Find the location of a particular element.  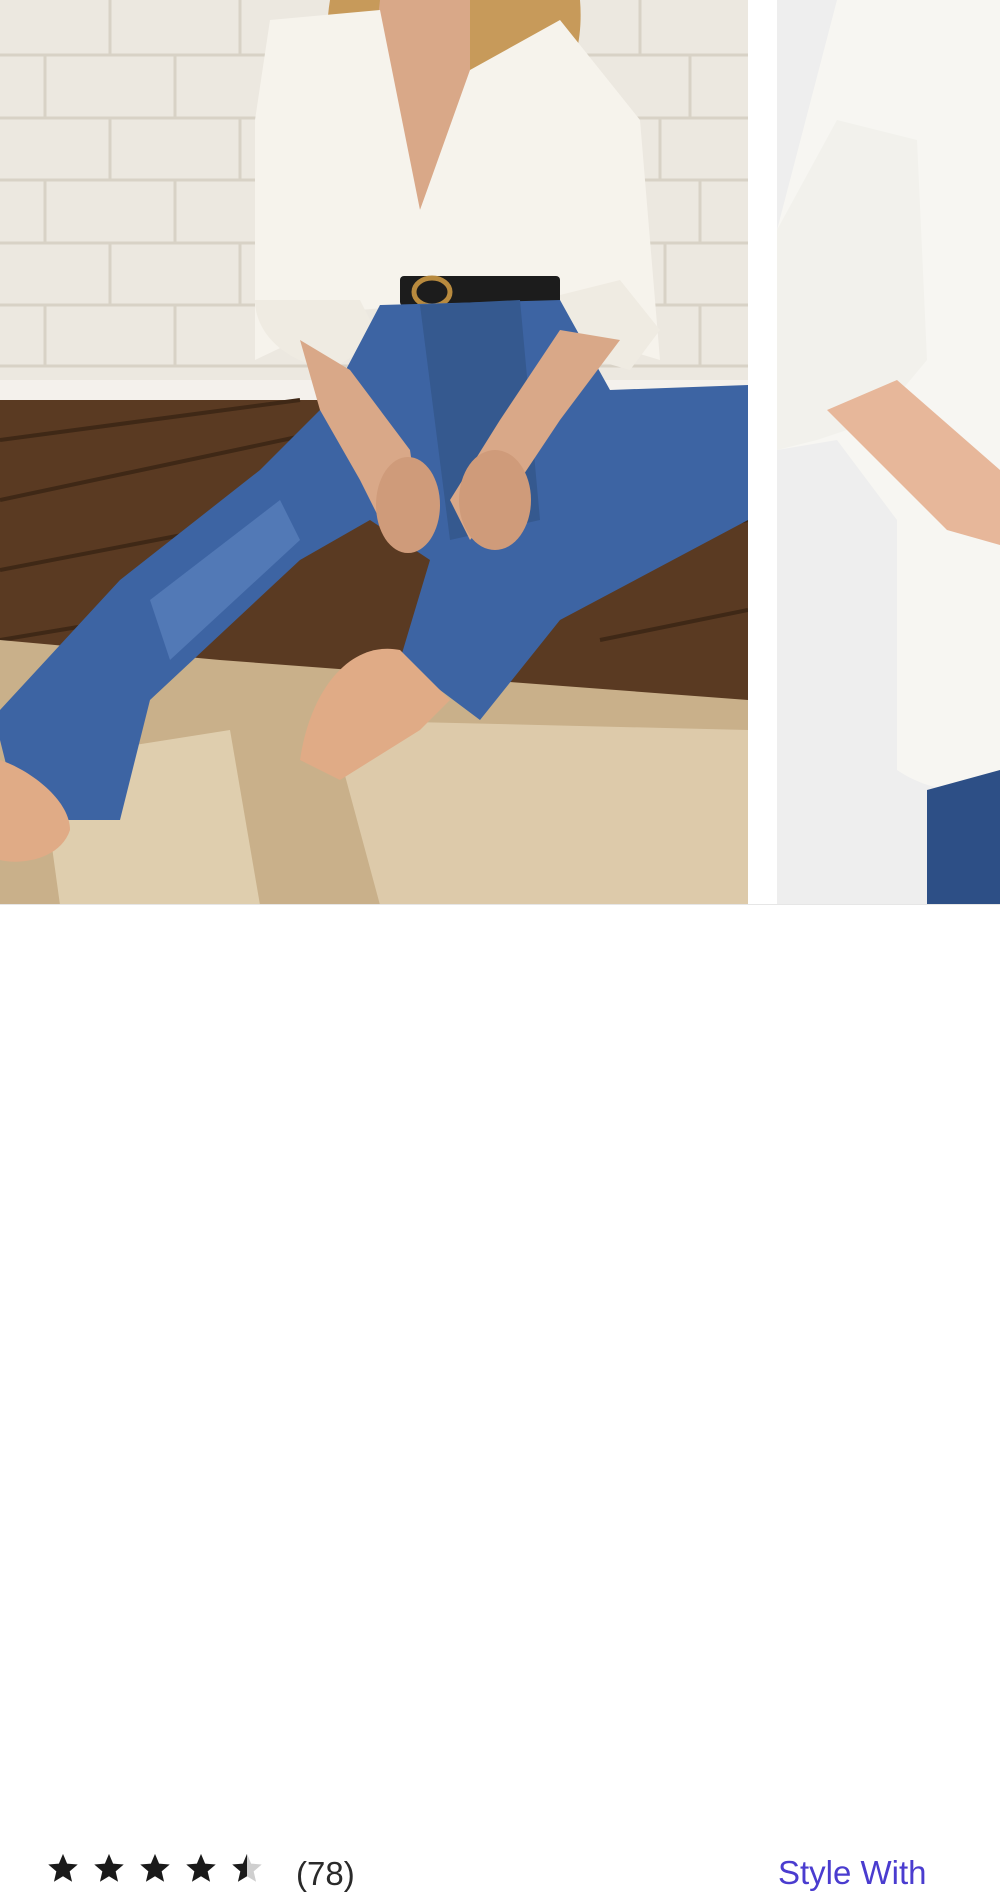

star-half-icon is located at coordinates (247, 1867).